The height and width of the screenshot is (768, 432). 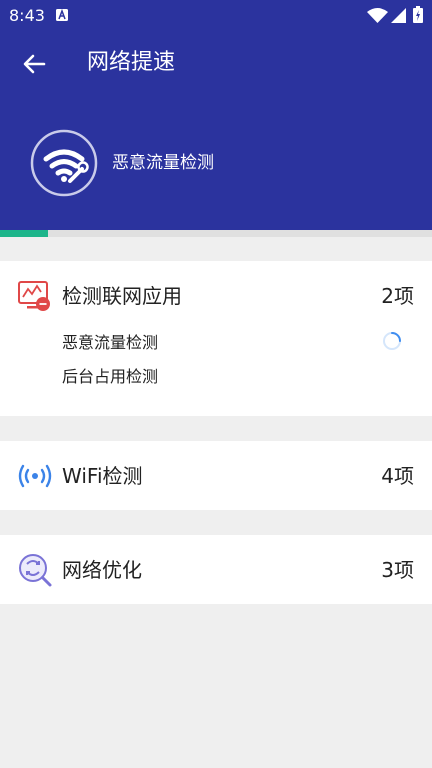 What do you see at coordinates (34, 296) in the screenshot?
I see `monitor-alert-icon` at bounding box center [34, 296].